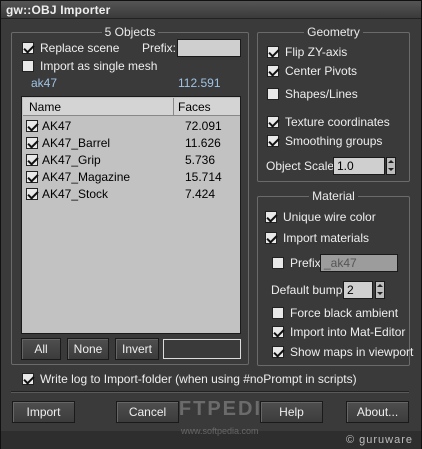 The image size is (422, 449). What do you see at coordinates (130, 32) in the screenshot?
I see `objects-group-title: 5 Objects` at bounding box center [130, 32].